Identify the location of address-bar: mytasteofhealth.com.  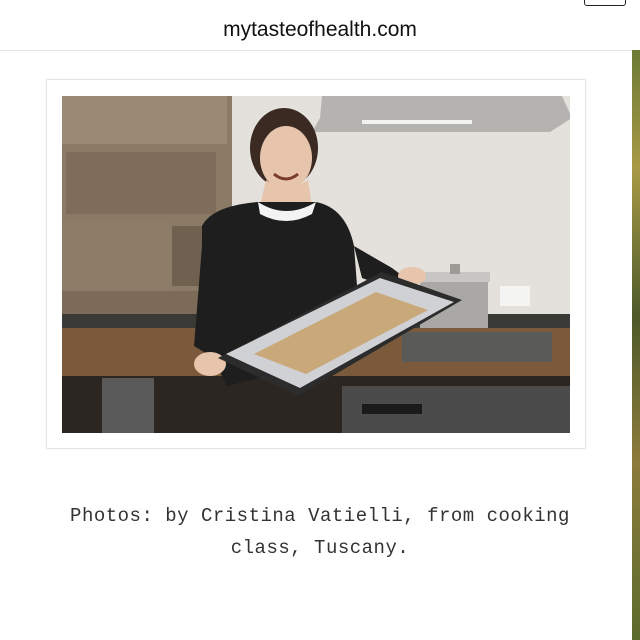
(320, 30).